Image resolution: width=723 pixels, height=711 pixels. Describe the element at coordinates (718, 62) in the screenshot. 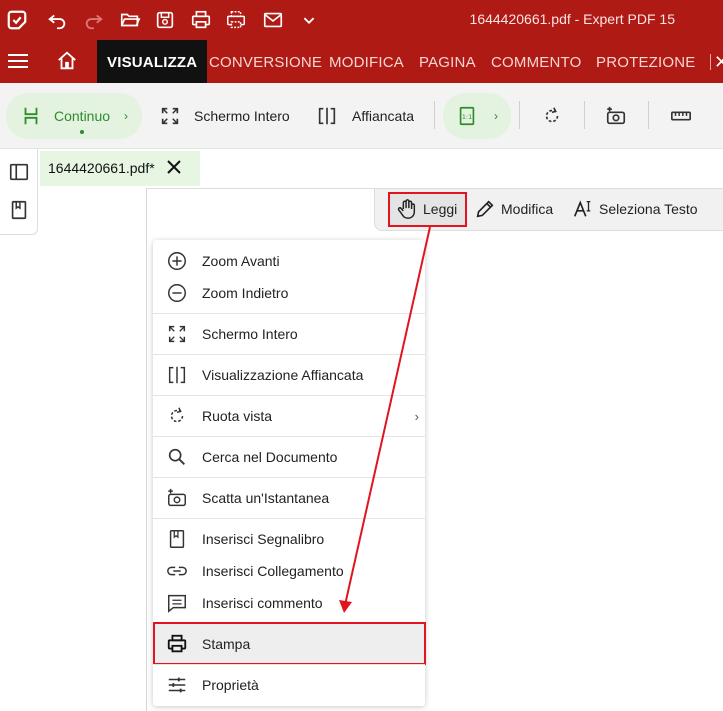

I see `close-icon: ✕` at that location.